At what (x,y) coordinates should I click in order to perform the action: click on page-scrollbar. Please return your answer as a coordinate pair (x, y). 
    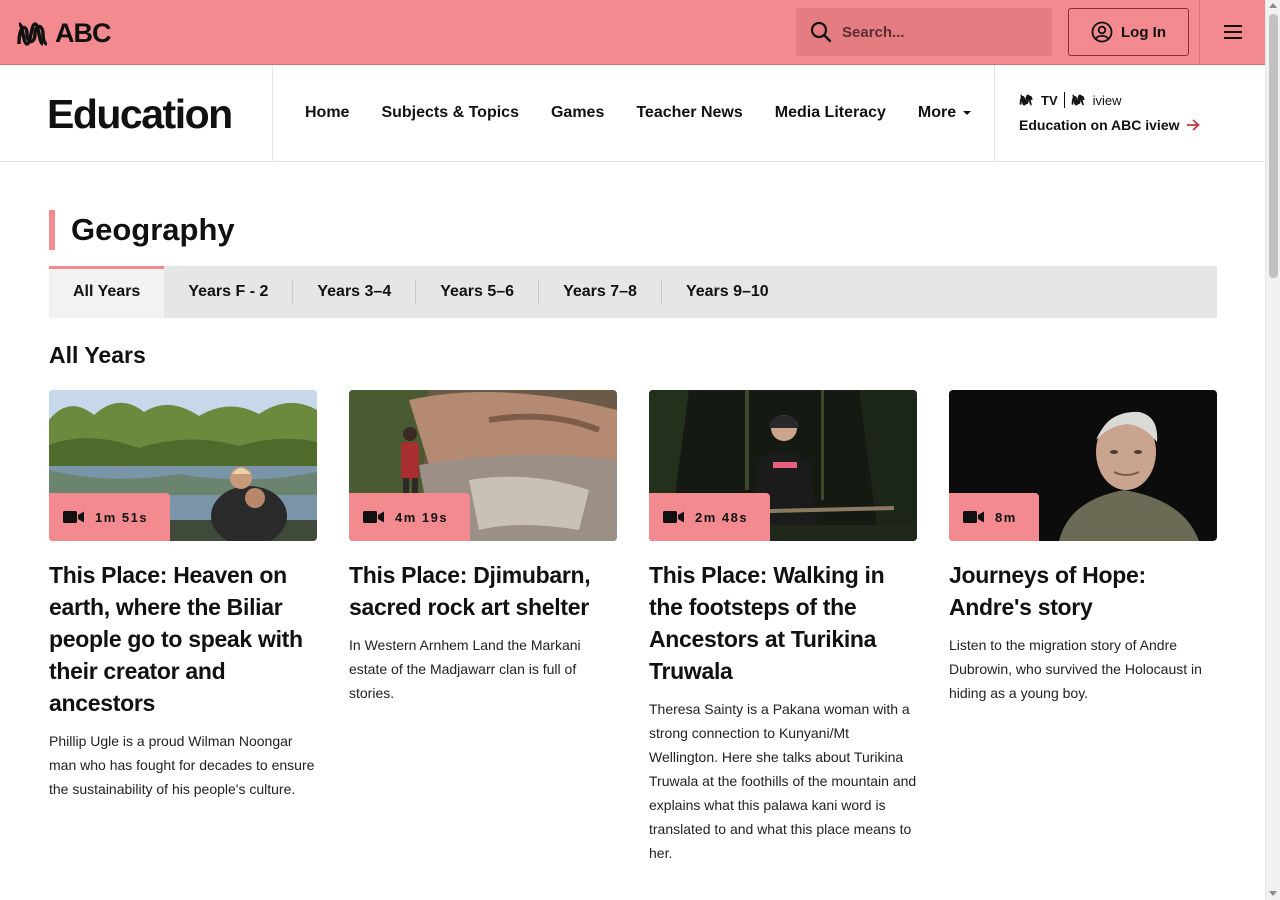
    Looking at the image, I should click on (1272, 450).